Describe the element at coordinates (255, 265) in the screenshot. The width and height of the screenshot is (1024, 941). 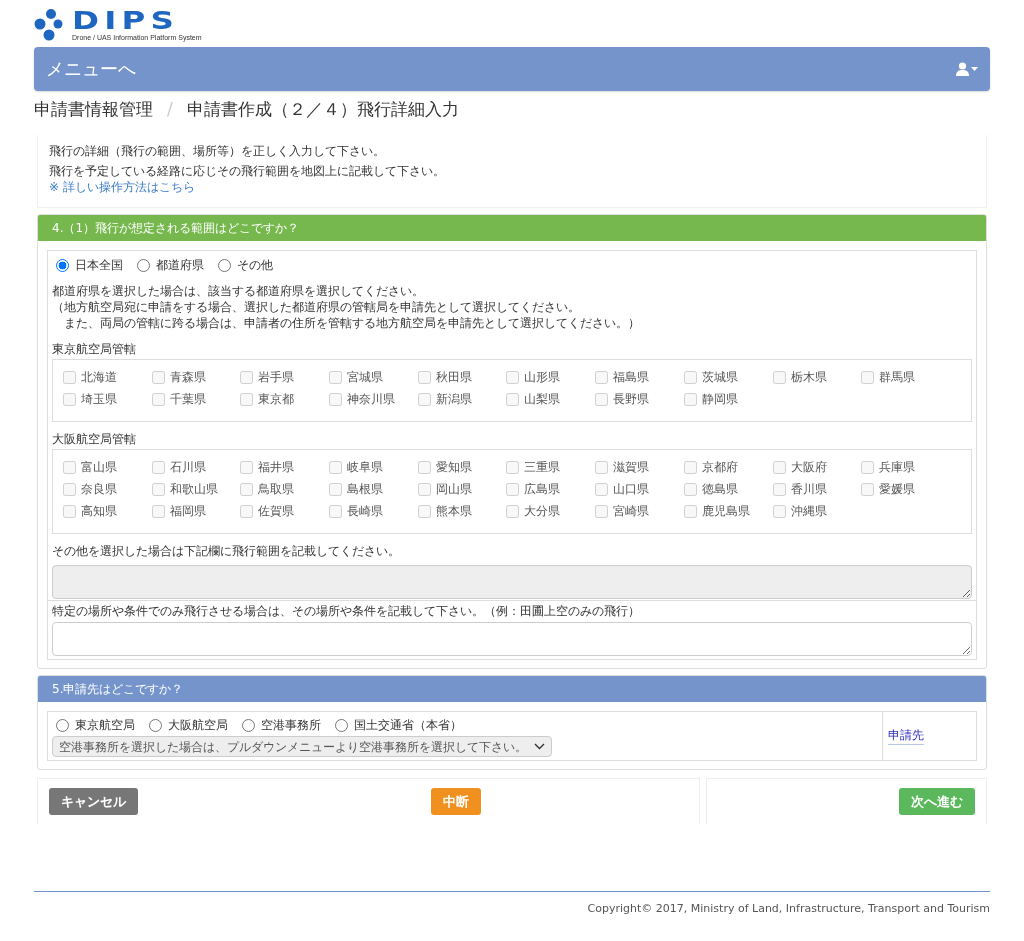
I see `radio-label: その他` at that location.